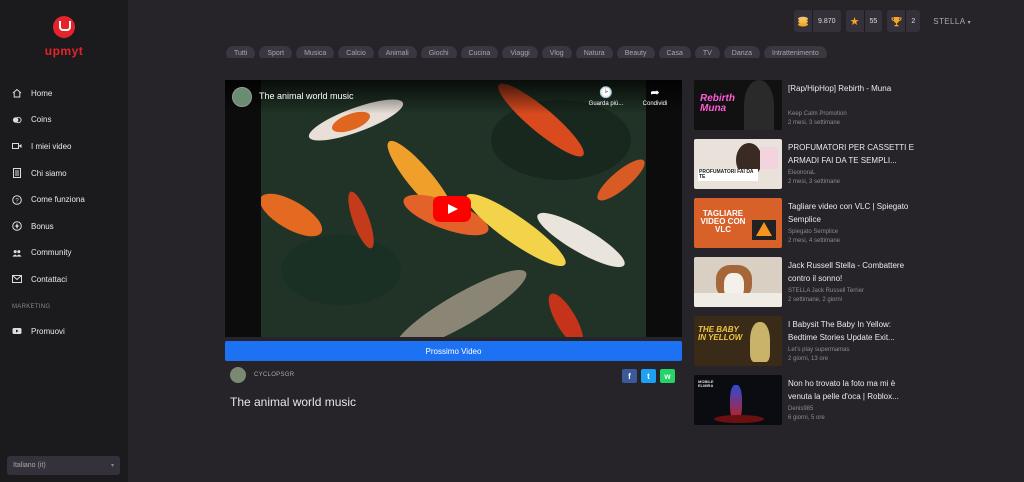 This screenshot has height=482, width=1024. Describe the element at coordinates (738, 164) in the screenshot. I see `video-thumbnail: PROFUMATORI FAI DA TE` at that location.